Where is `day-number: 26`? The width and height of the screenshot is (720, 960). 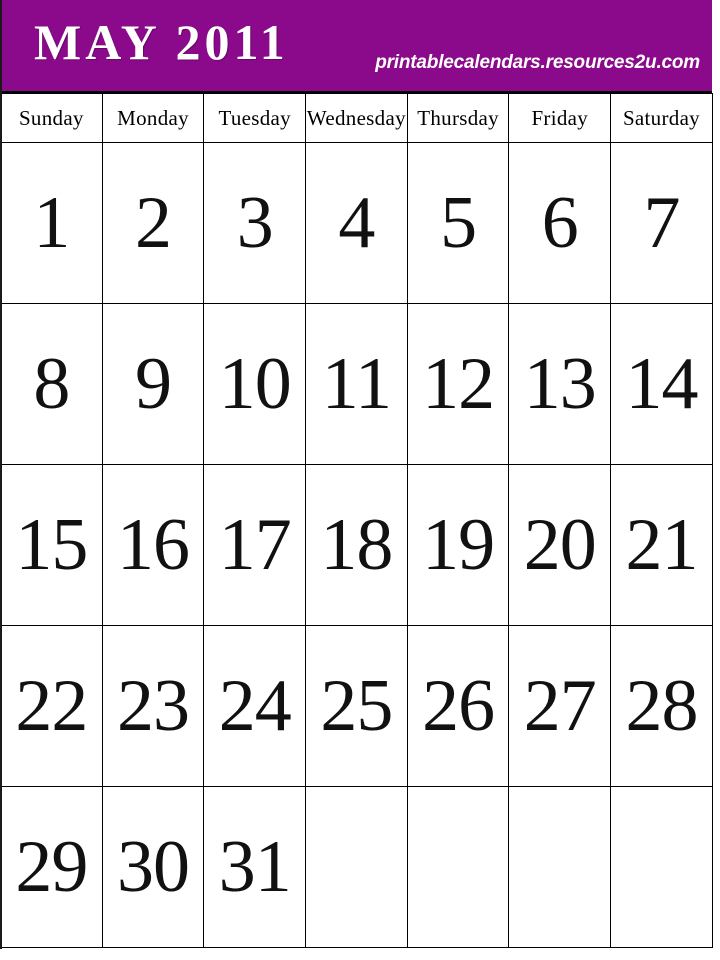
day-number: 26 is located at coordinates (458, 706).